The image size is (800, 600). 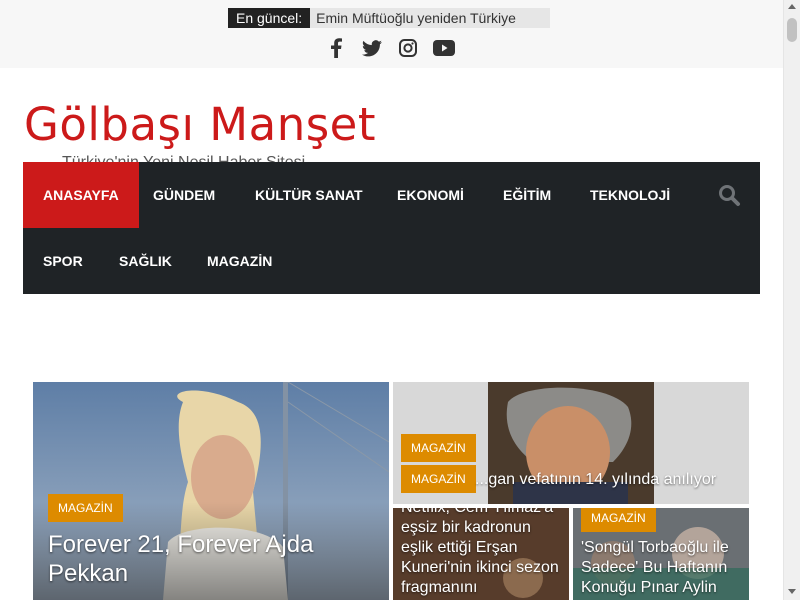 What do you see at coordinates (729, 195) in the screenshot?
I see `search-icon` at bounding box center [729, 195].